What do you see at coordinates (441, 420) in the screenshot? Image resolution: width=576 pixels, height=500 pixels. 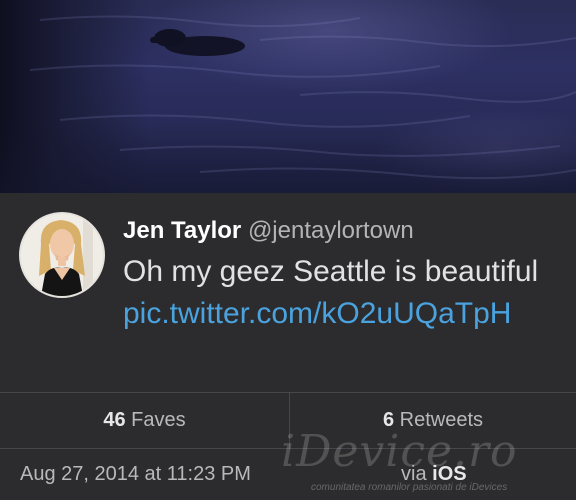 I see `retweets-label: Retweets` at bounding box center [441, 420].